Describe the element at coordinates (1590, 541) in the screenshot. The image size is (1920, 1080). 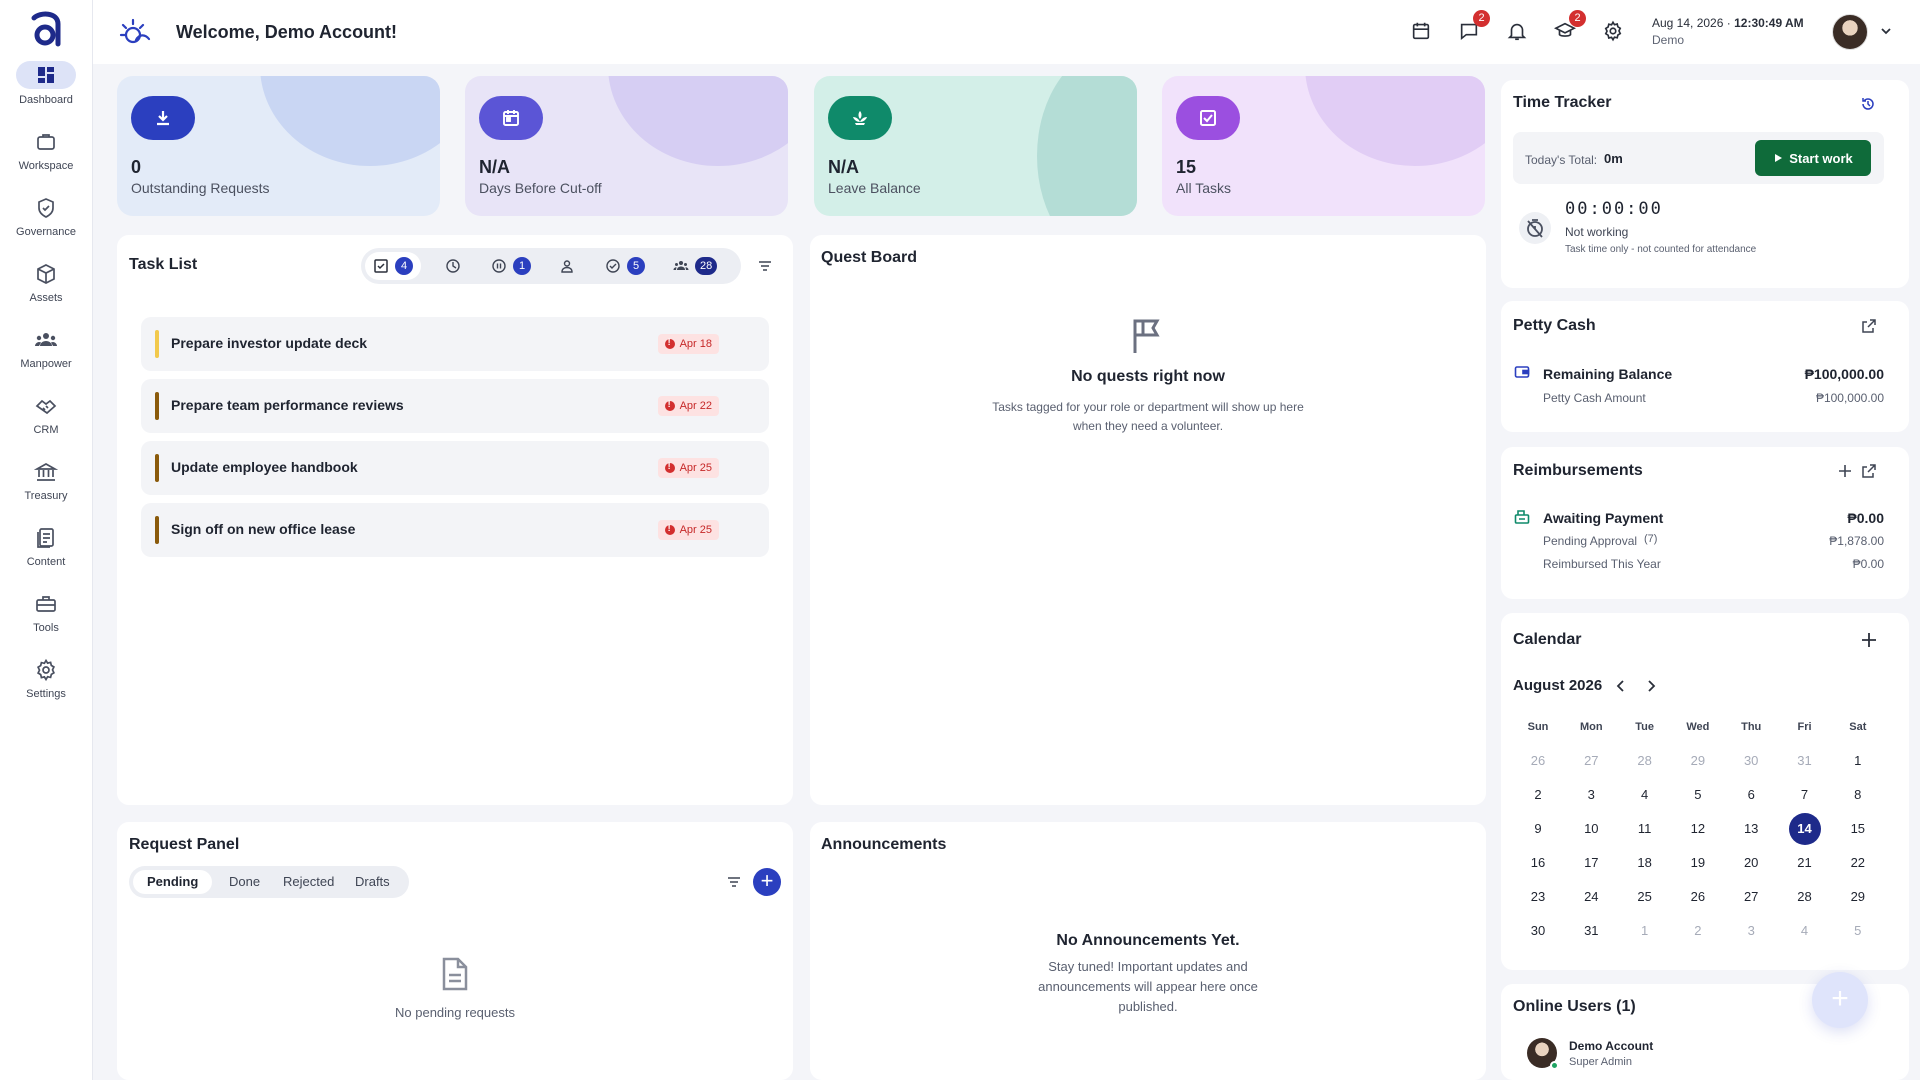
I see `pending-approval-label: Pending Approval` at that location.